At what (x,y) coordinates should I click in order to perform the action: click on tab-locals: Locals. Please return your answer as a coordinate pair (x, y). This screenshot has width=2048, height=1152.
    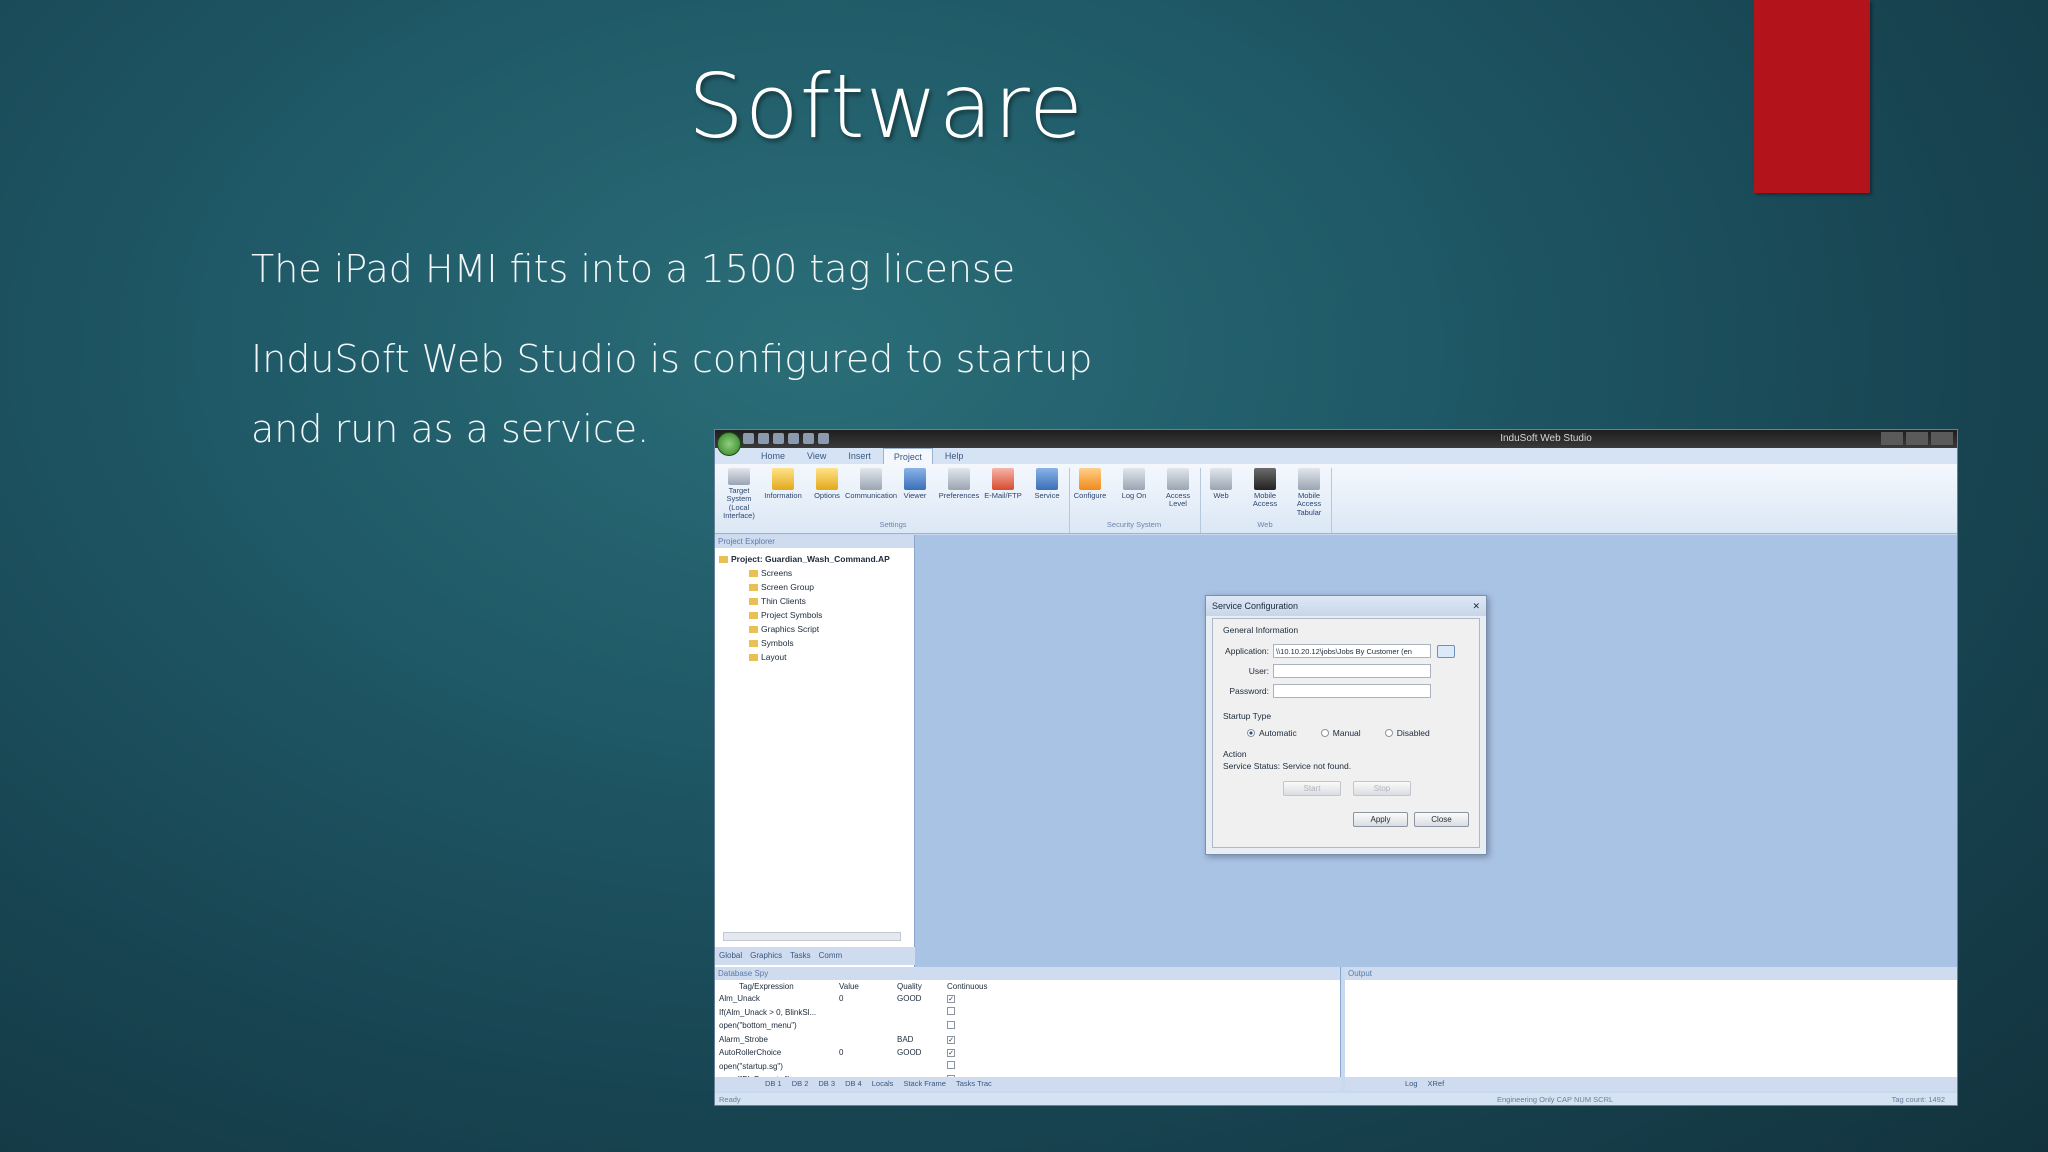
    Looking at the image, I should click on (883, 1085).